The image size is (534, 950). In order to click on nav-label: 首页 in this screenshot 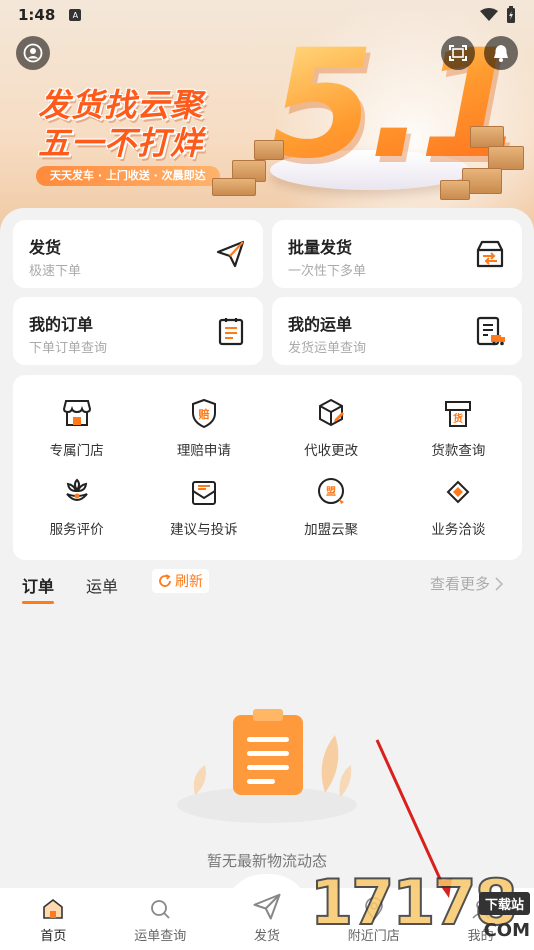, I will do `click(53, 936)`.